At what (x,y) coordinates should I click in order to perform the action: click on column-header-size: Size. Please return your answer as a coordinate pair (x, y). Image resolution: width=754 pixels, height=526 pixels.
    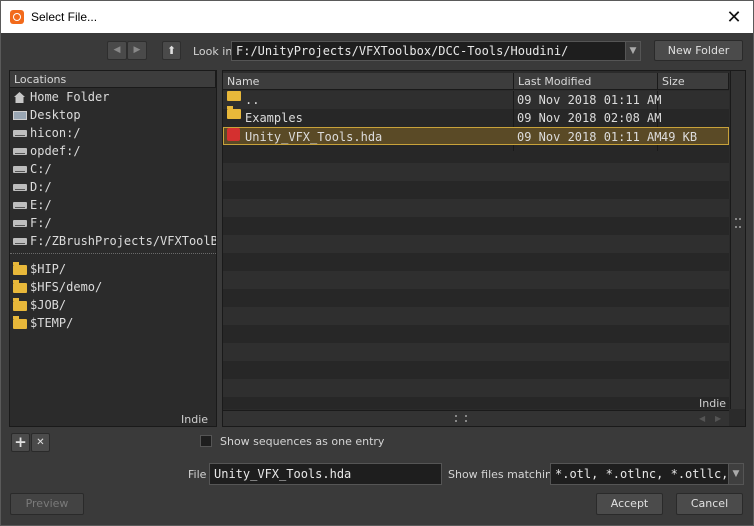
    Looking at the image, I should click on (693, 81).